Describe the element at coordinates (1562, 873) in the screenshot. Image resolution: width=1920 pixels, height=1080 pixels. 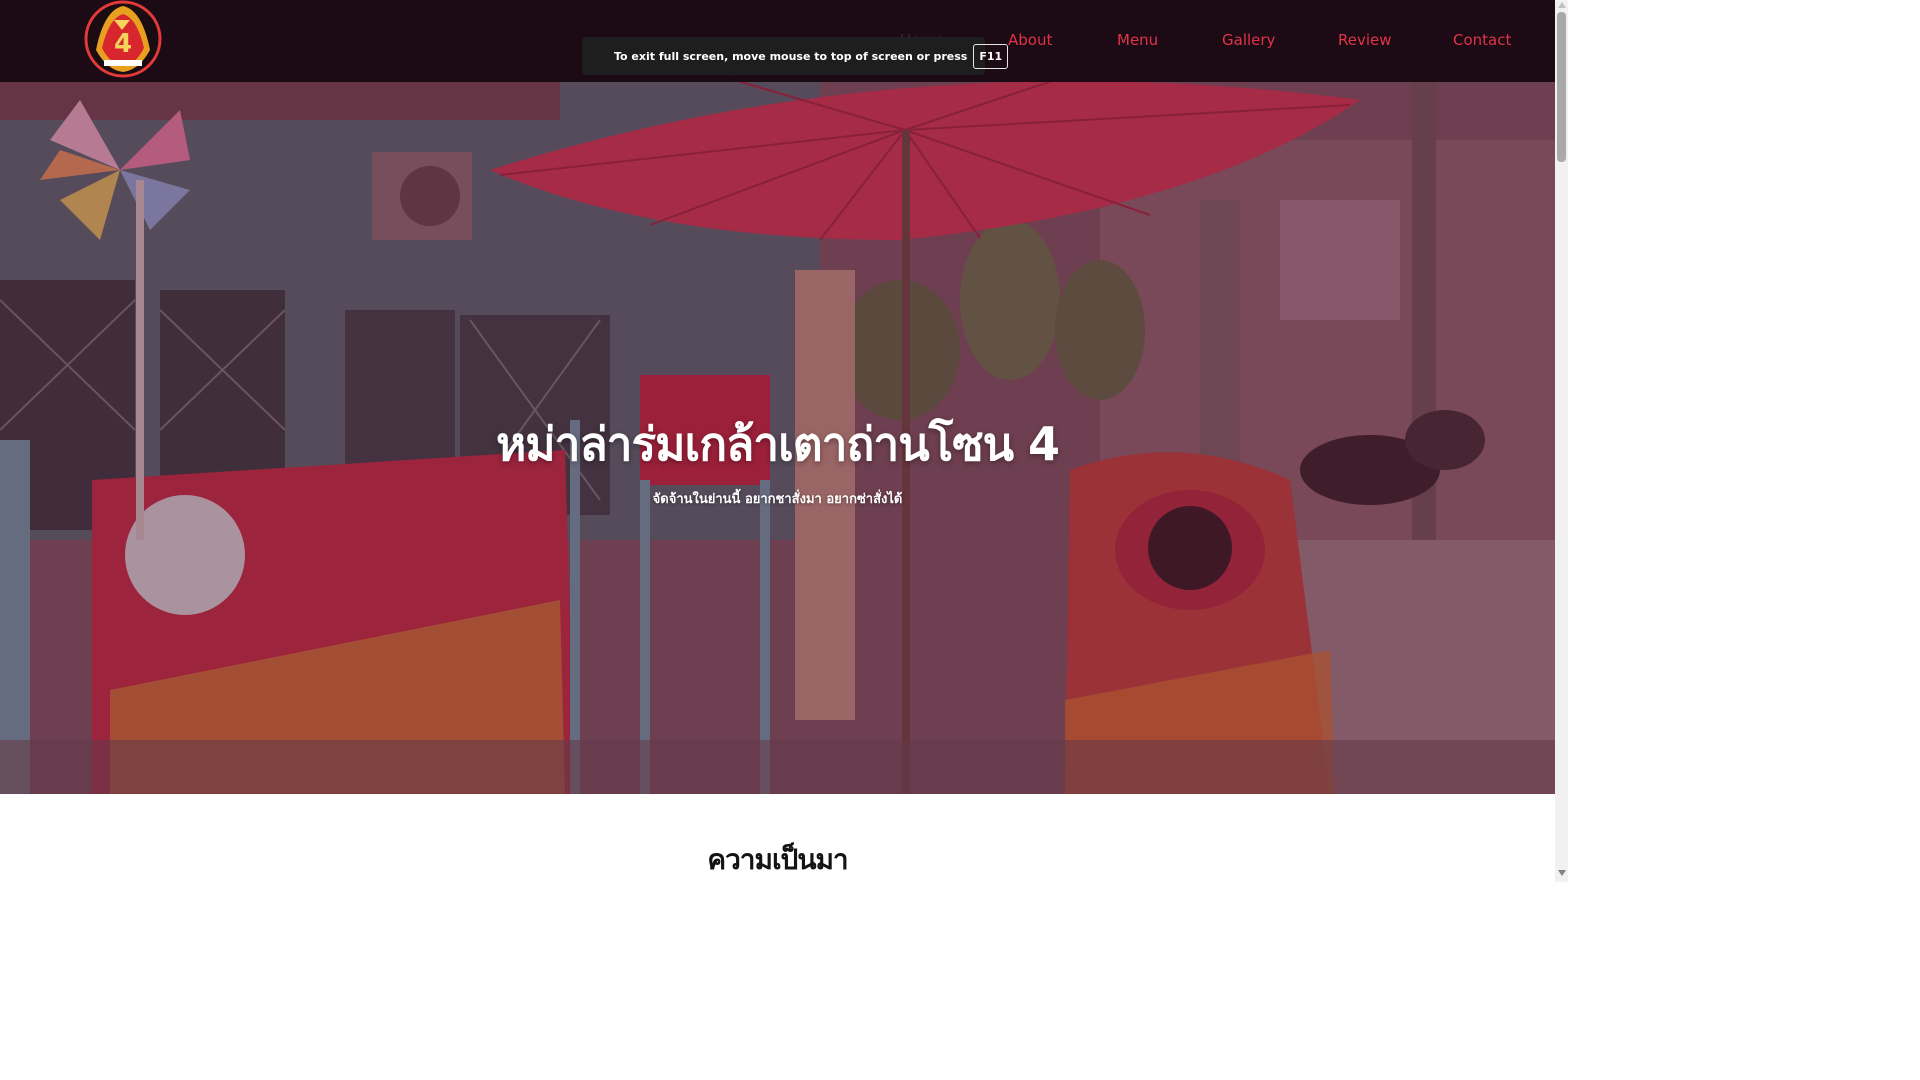
I see `scroll-down-arrow-icon` at that location.